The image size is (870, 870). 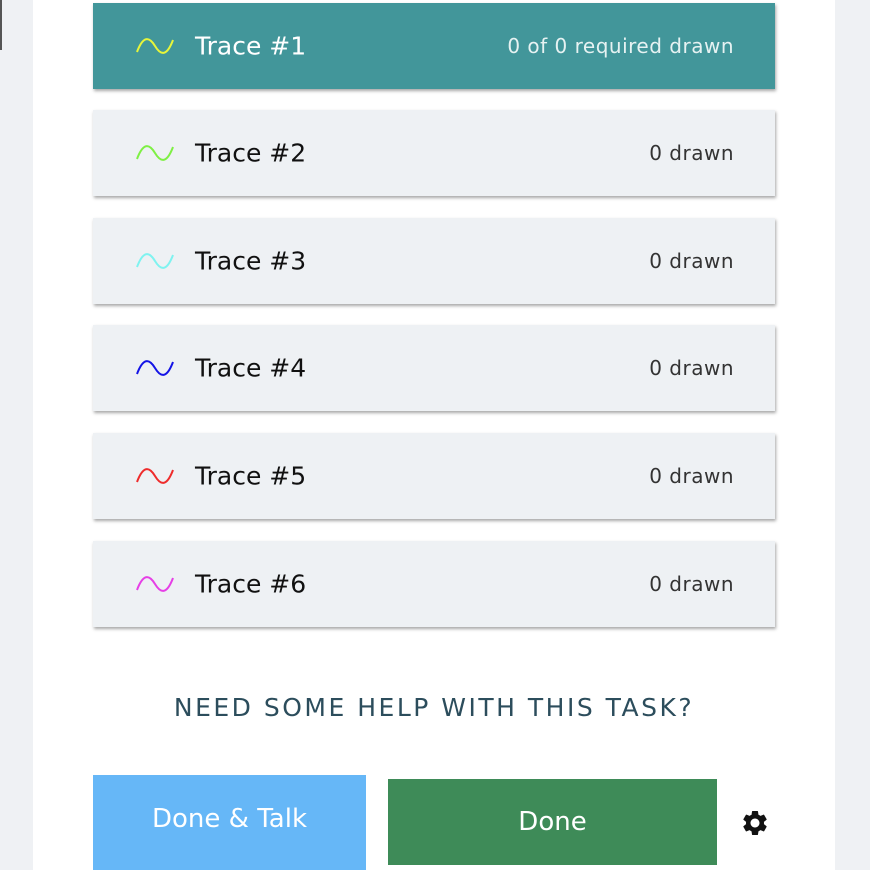 I want to click on trace-button-2: Trace #2 0 drawn, so click(x=434, y=153).